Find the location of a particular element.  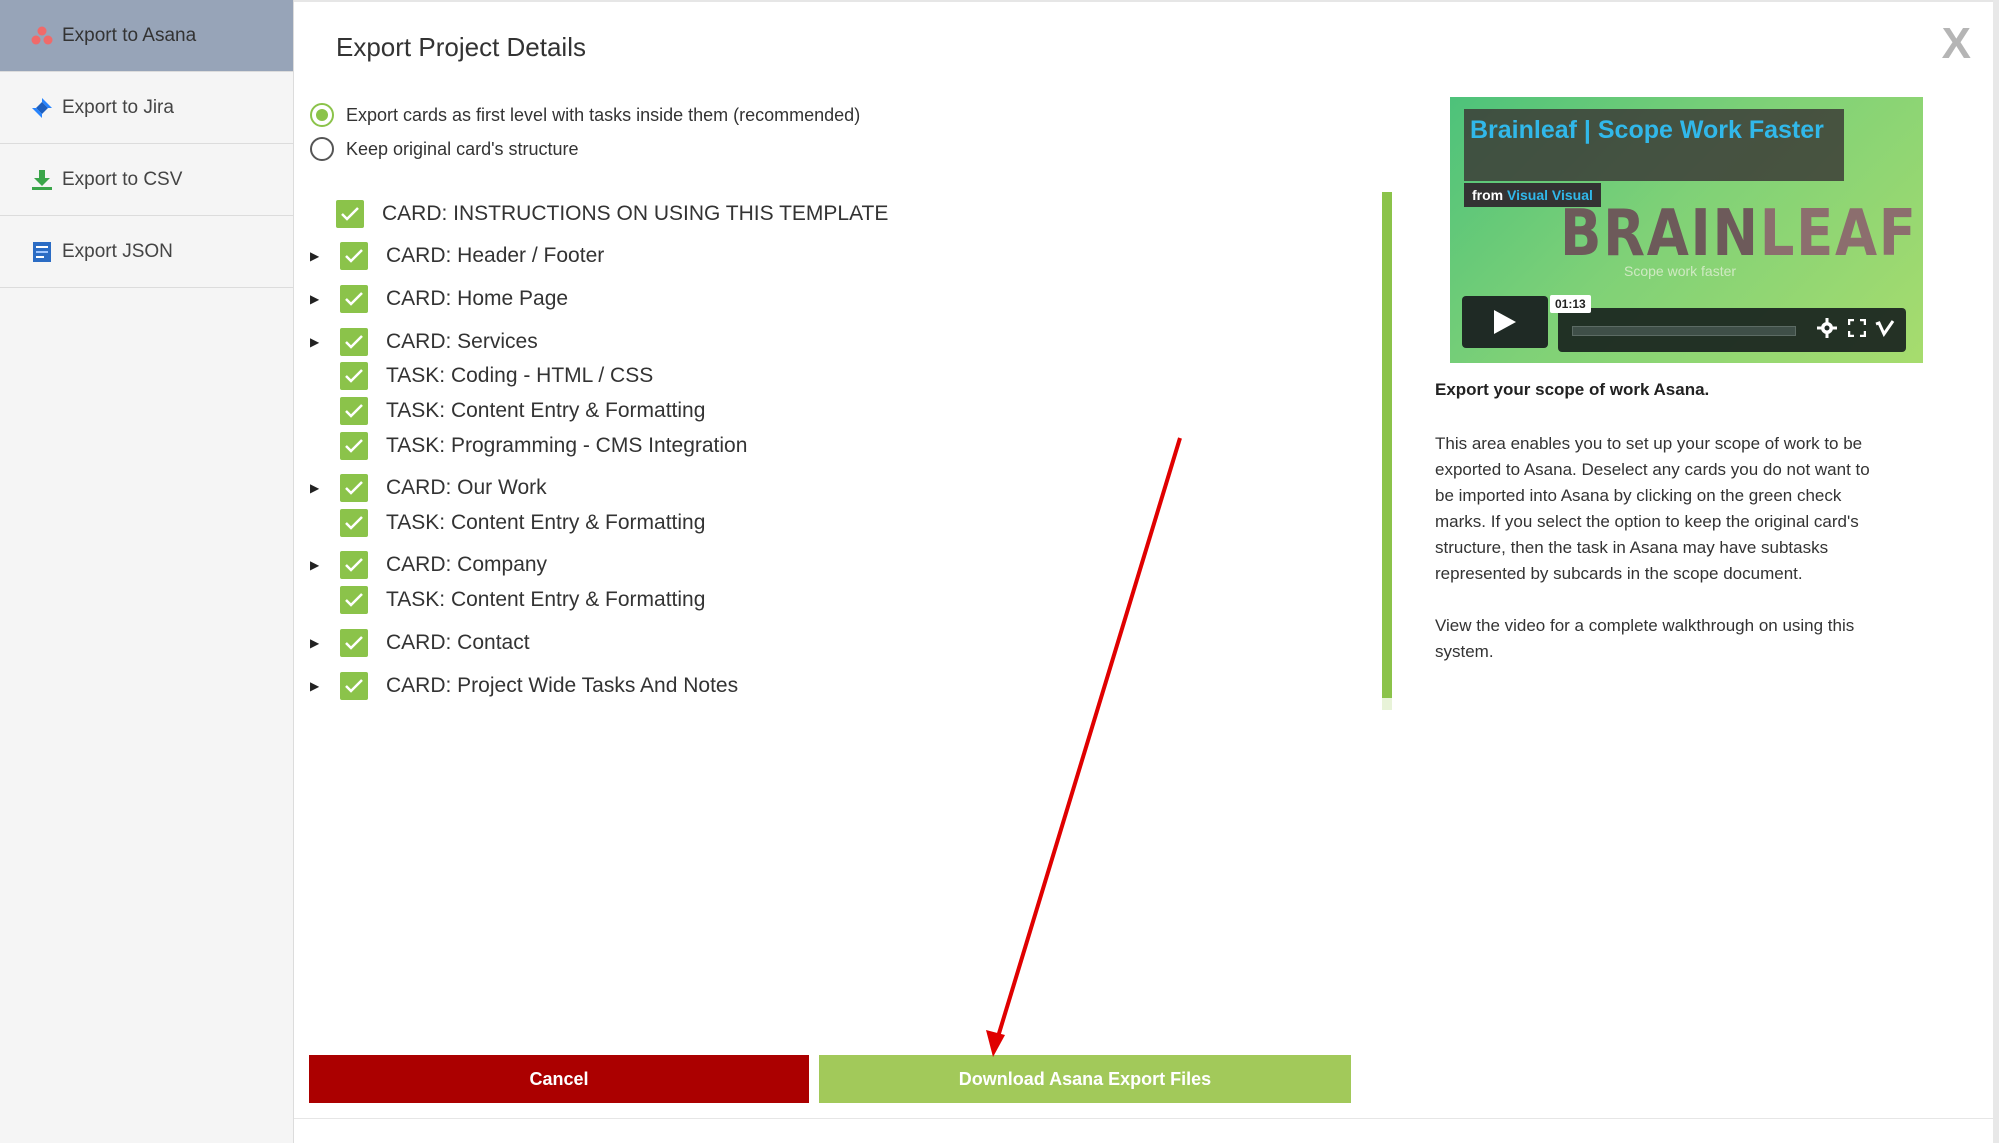

tree-item: TASK: Coding - HTML / CSS is located at coordinates (481, 376).